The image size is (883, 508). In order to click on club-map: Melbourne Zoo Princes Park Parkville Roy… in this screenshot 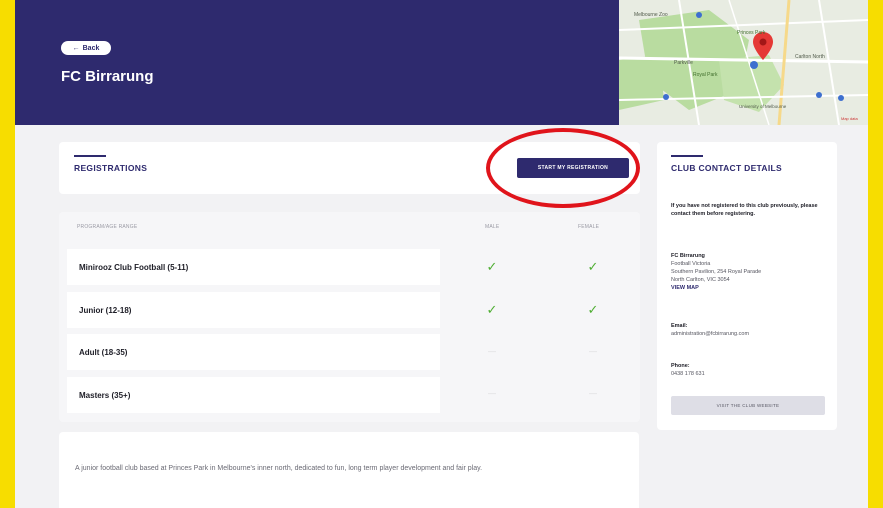, I will do `click(743, 62)`.